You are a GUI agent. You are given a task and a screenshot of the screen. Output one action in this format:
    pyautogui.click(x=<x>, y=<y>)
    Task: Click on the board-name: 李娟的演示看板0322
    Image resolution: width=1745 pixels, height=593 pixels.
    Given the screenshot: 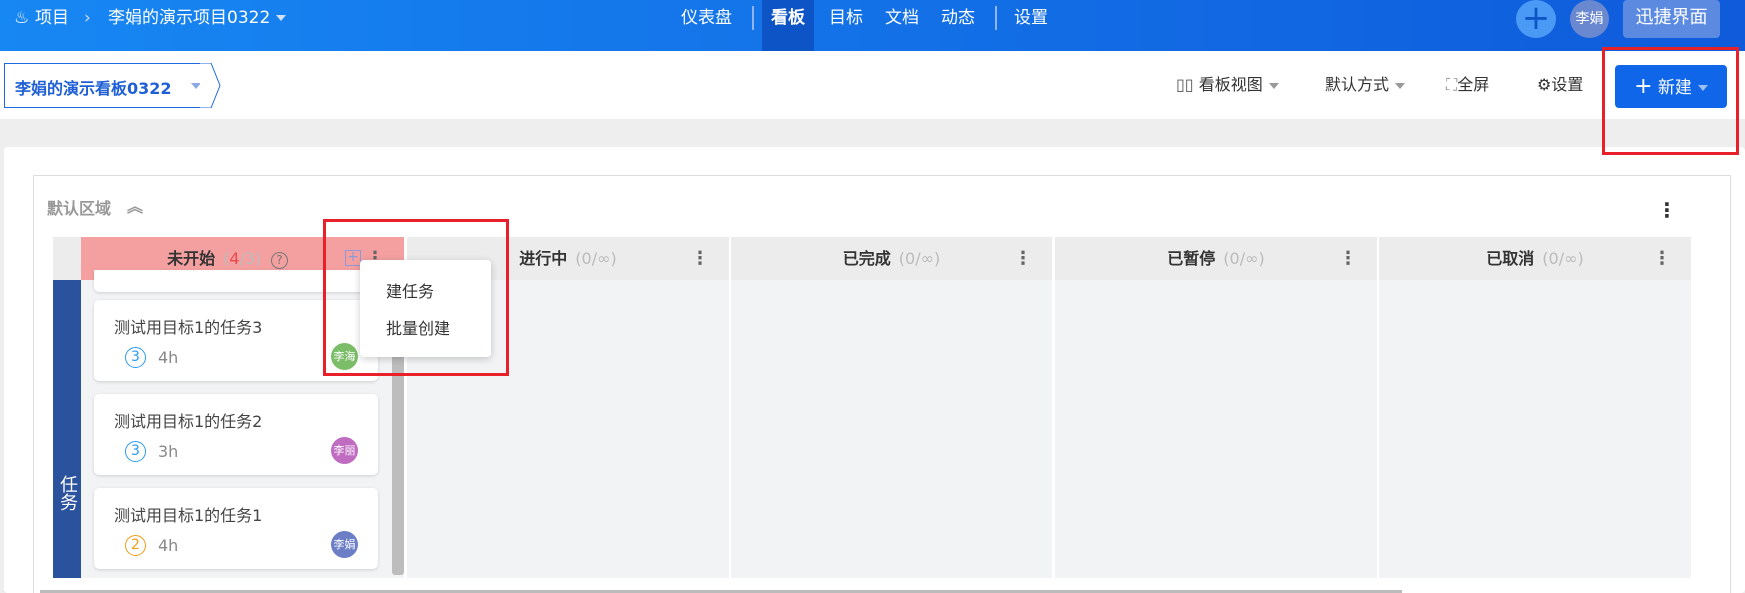 What is the action you would take?
    pyautogui.click(x=93, y=88)
    